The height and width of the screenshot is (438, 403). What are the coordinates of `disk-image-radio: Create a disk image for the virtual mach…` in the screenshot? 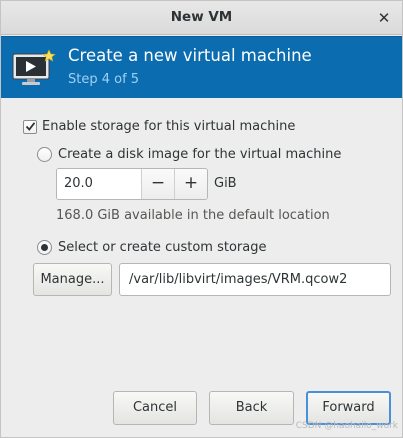 It's located at (189, 154).